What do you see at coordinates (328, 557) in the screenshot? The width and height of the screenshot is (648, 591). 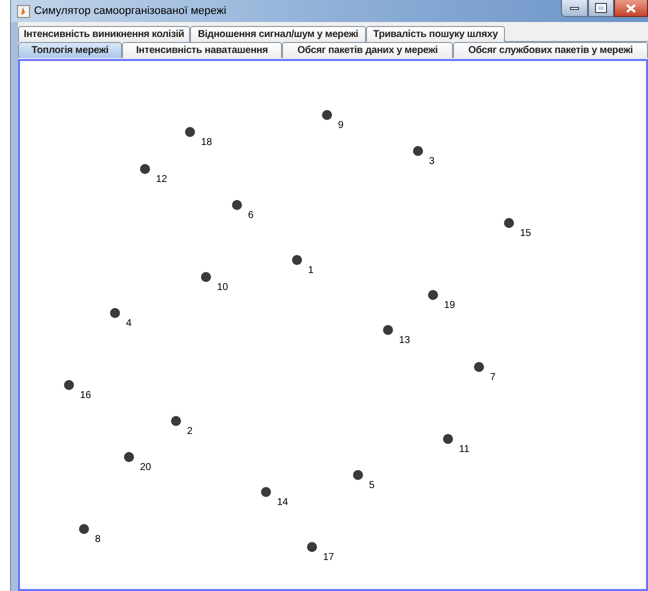 I see `node-label: 17` at bounding box center [328, 557].